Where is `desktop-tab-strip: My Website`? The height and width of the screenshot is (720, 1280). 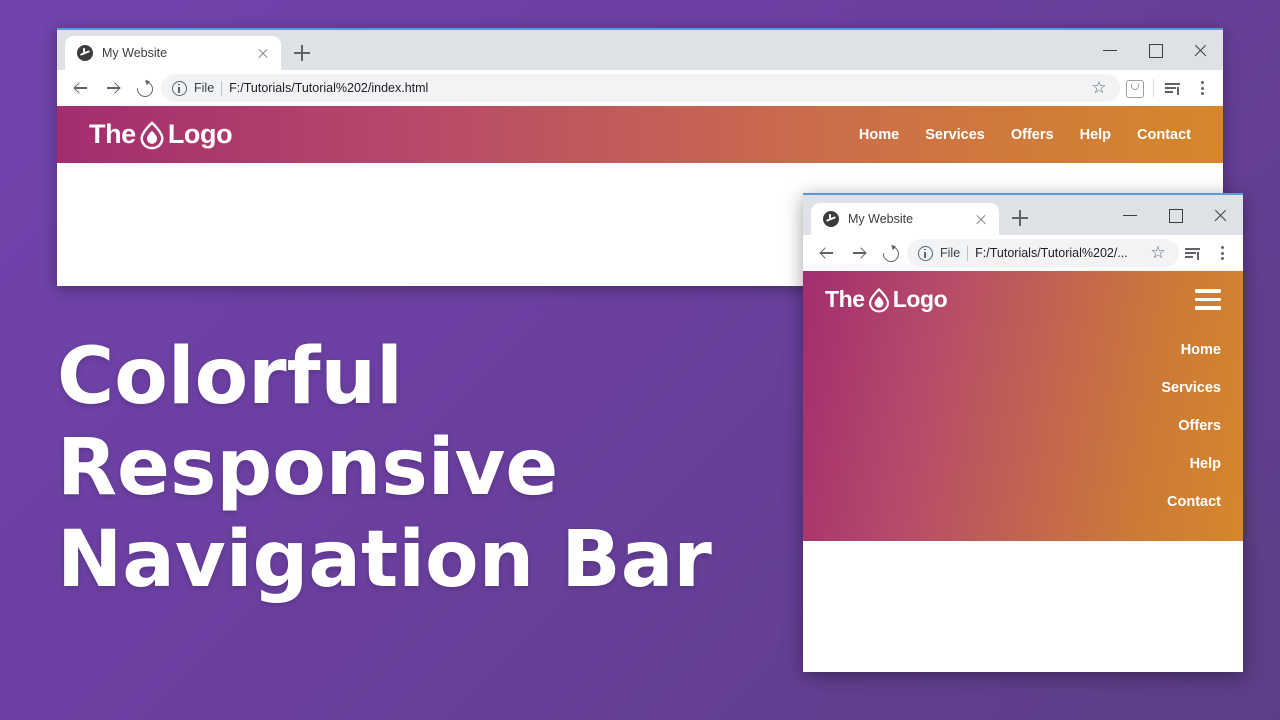 desktop-tab-strip: My Website is located at coordinates (640, 50).